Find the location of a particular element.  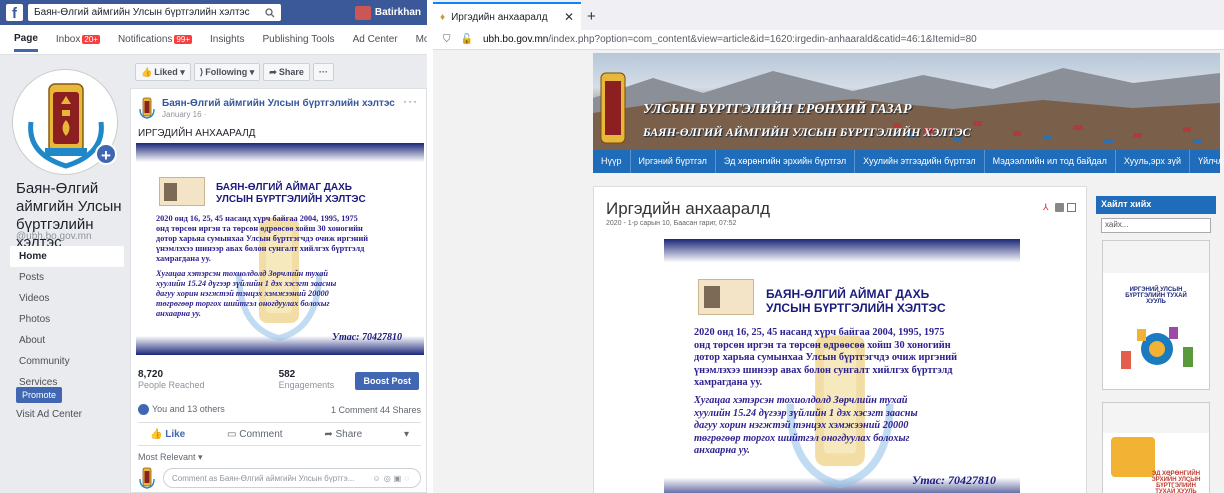

page-handle: @ubh.bo.gov.mn is located at coordinates (54, 236).